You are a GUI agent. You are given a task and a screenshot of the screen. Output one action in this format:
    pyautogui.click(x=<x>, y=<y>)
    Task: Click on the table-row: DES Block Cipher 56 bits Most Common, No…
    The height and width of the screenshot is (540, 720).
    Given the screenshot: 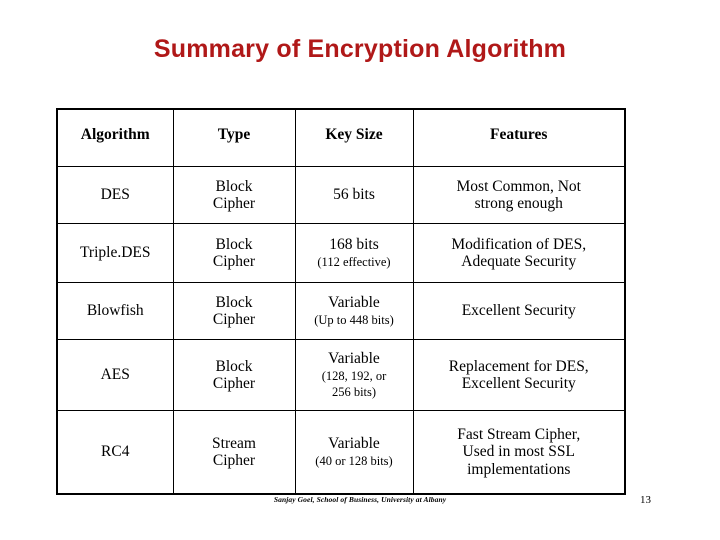 What is the action you would take?
    pyautogui.click(x=341, y=195)
    